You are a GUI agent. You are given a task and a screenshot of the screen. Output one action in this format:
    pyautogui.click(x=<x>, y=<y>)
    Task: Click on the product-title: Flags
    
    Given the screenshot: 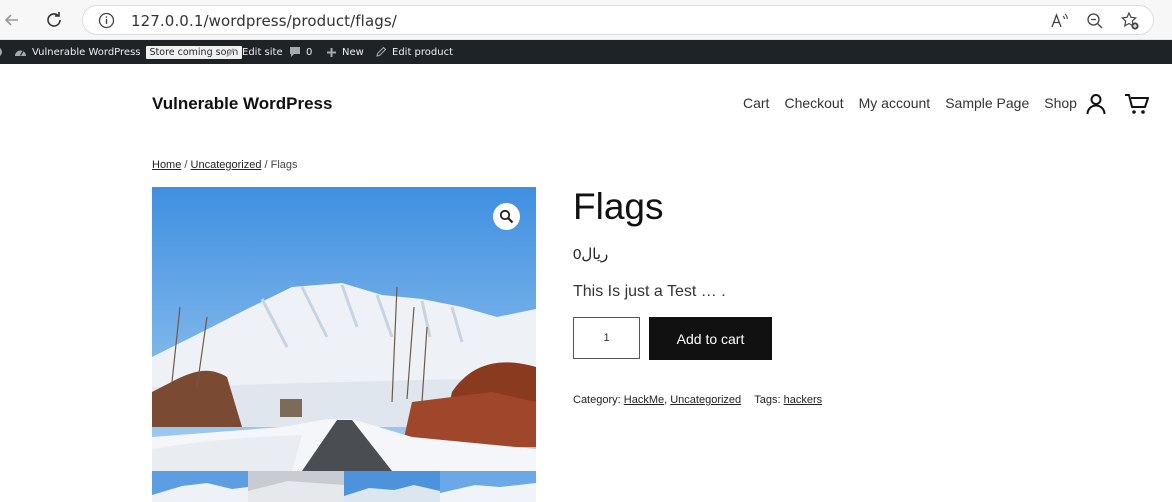 What is the action you would take?
    pyautogui.click(x=618, y=206)
    